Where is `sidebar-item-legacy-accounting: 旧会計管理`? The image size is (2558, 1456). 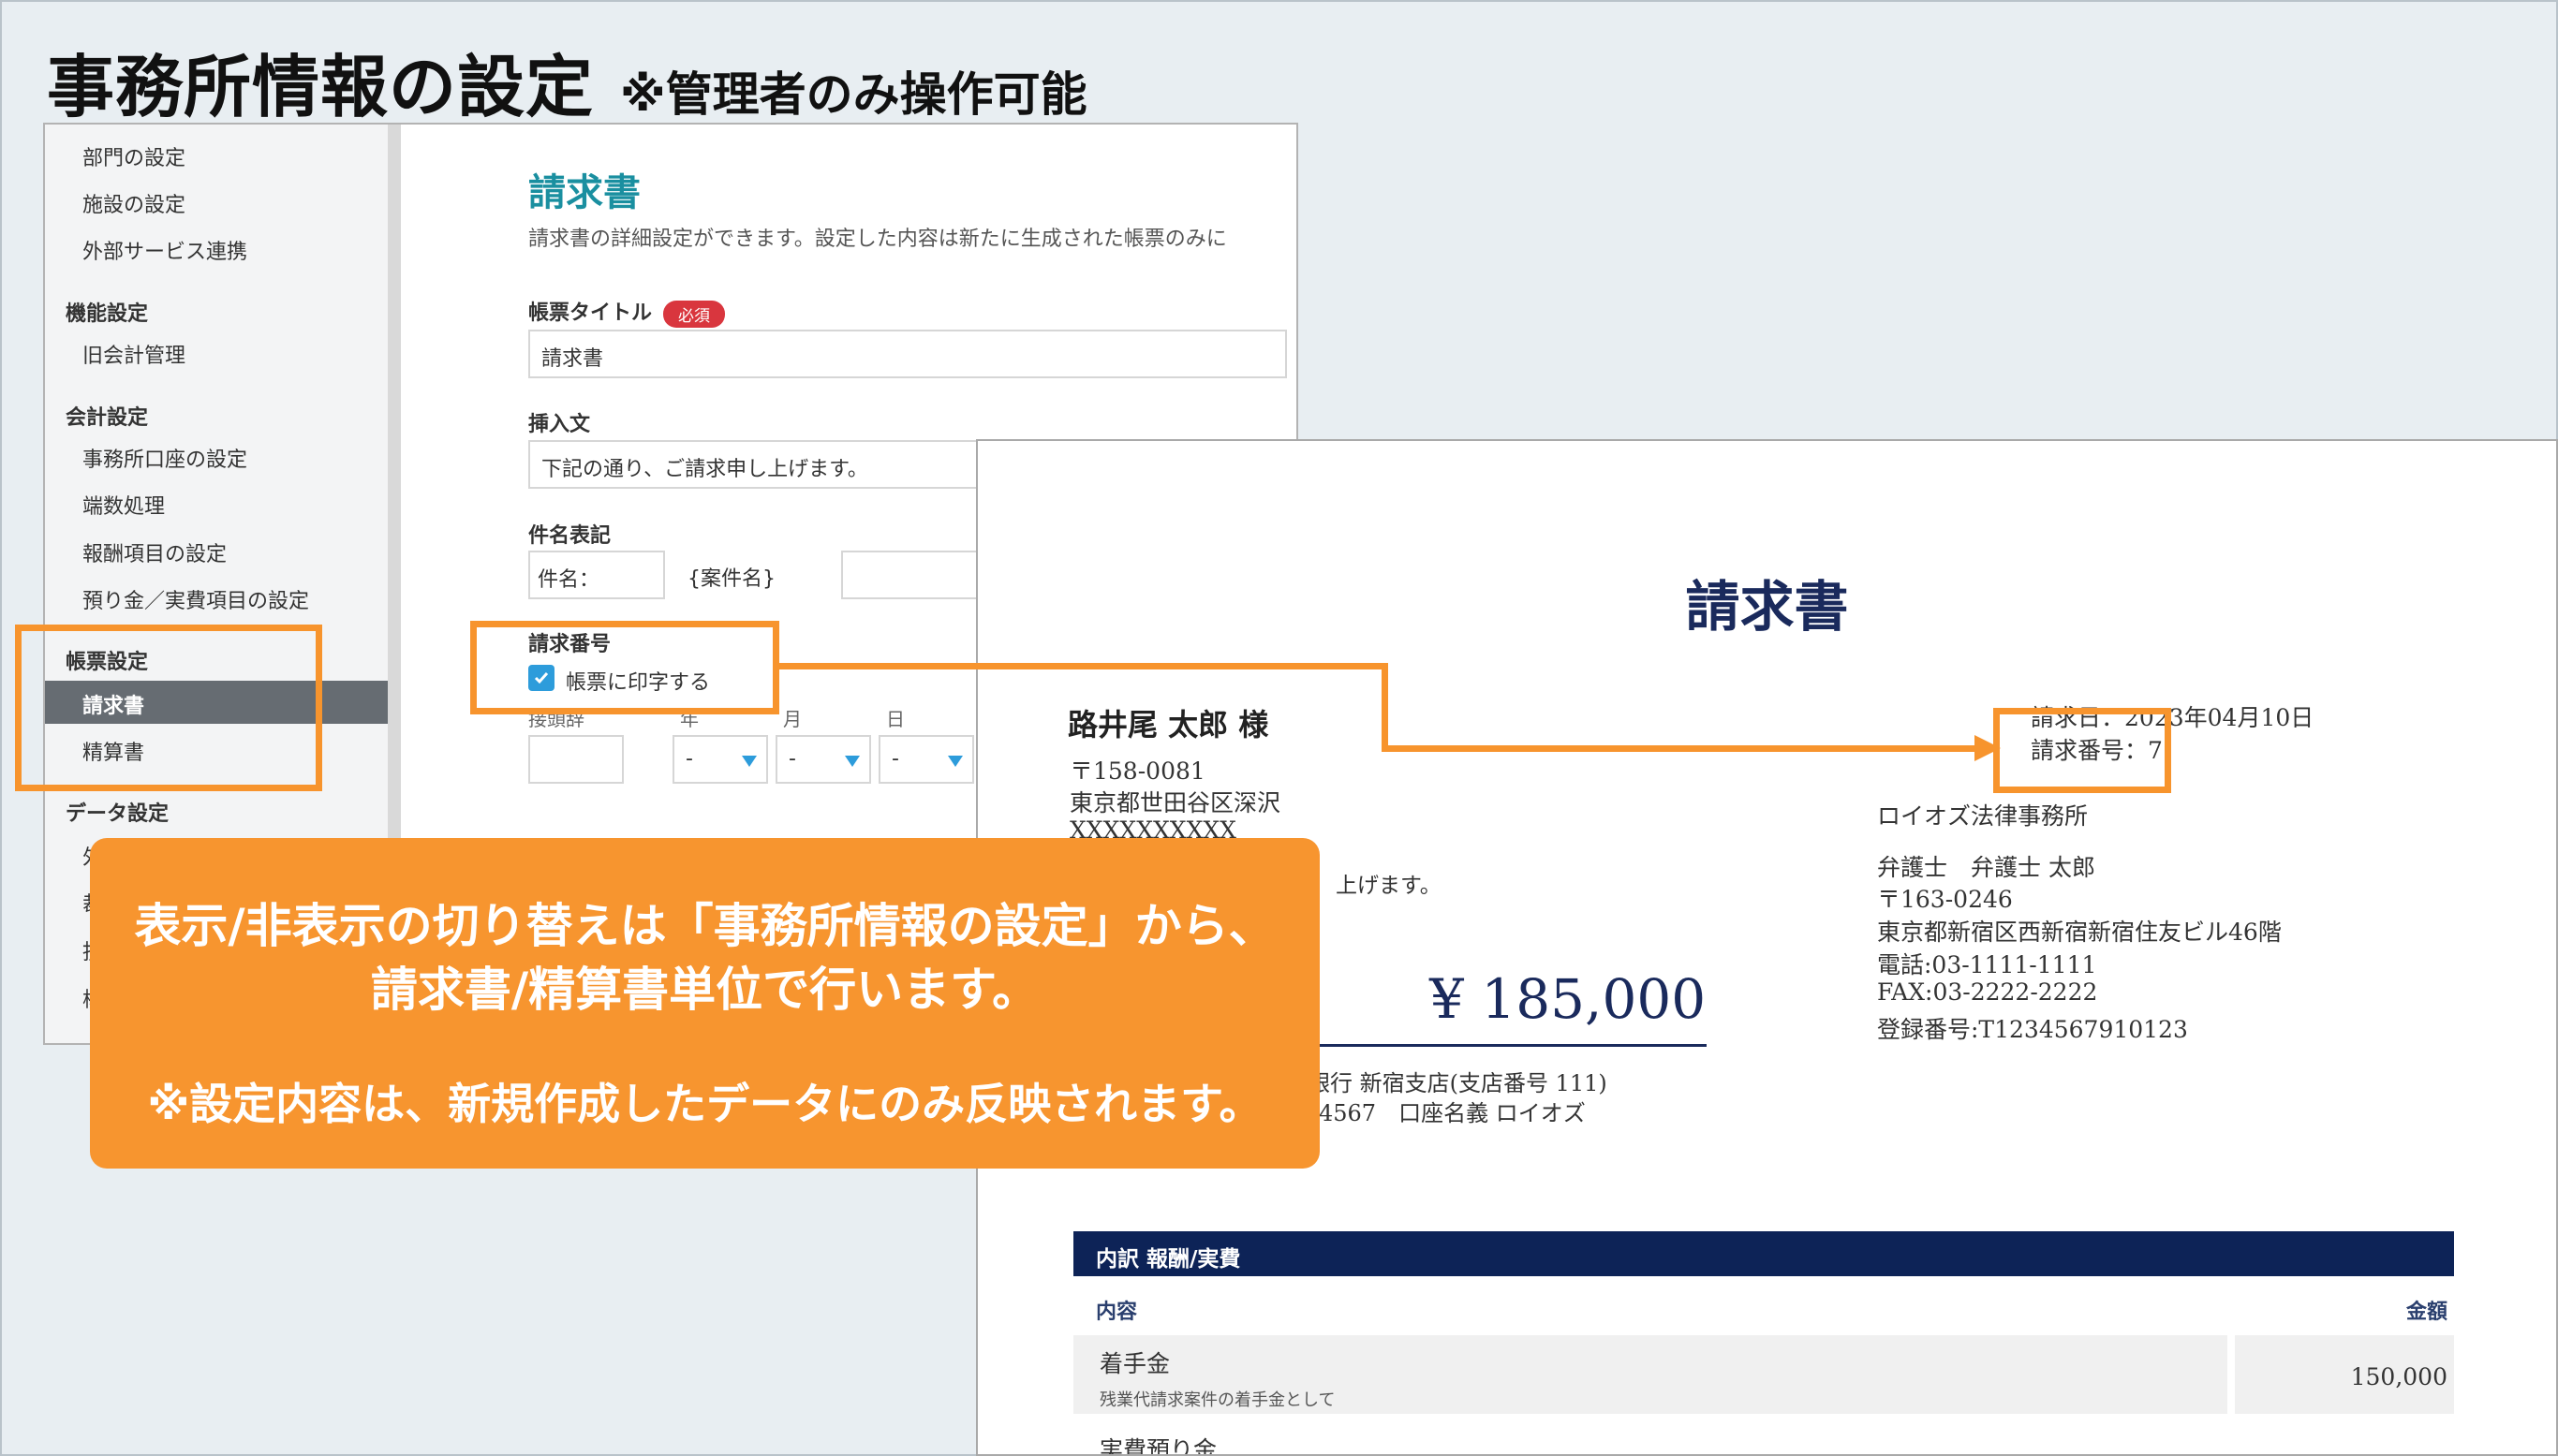 sidebar-item-legacy-accounting: 旧会計管理 is located at coordinates (133, 354).